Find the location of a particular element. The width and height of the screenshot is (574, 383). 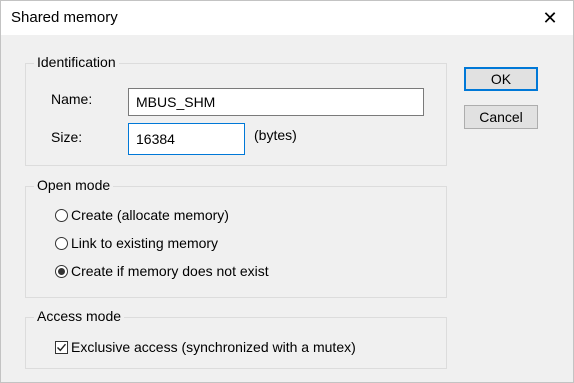

name-field: MBUS_SHM is located at coordinates (276, 102).